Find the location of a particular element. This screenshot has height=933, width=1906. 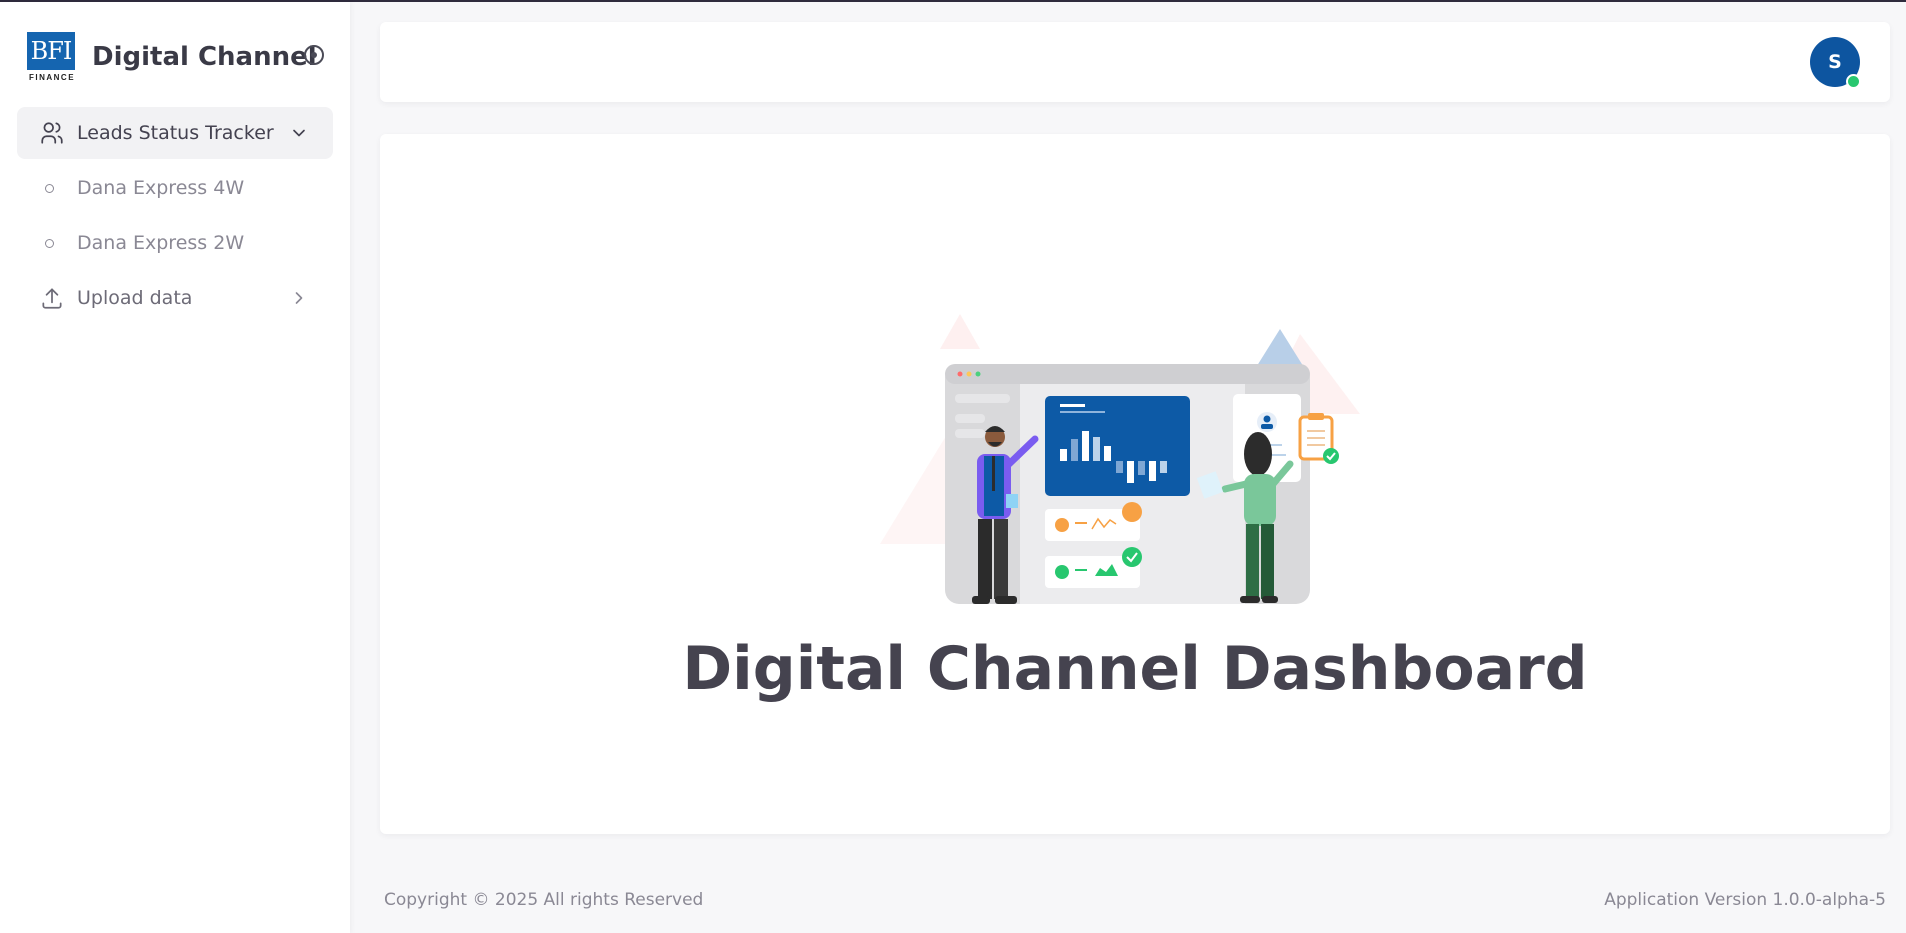

sidebar-collapse-toggle-icon is located at coordinates (314, 55).